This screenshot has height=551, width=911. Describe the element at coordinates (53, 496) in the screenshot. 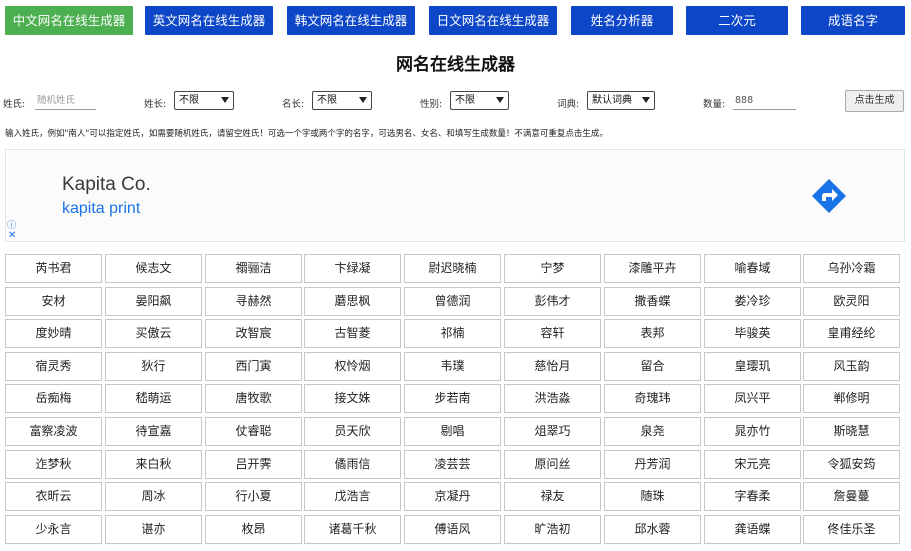

I see `name-cell: 衣昕云` at that location.